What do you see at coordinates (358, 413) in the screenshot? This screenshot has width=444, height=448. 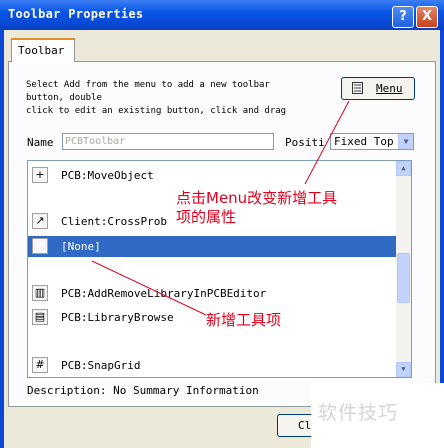 I see `watermark-text: 软件技巧` at bounding box center [358, 413].